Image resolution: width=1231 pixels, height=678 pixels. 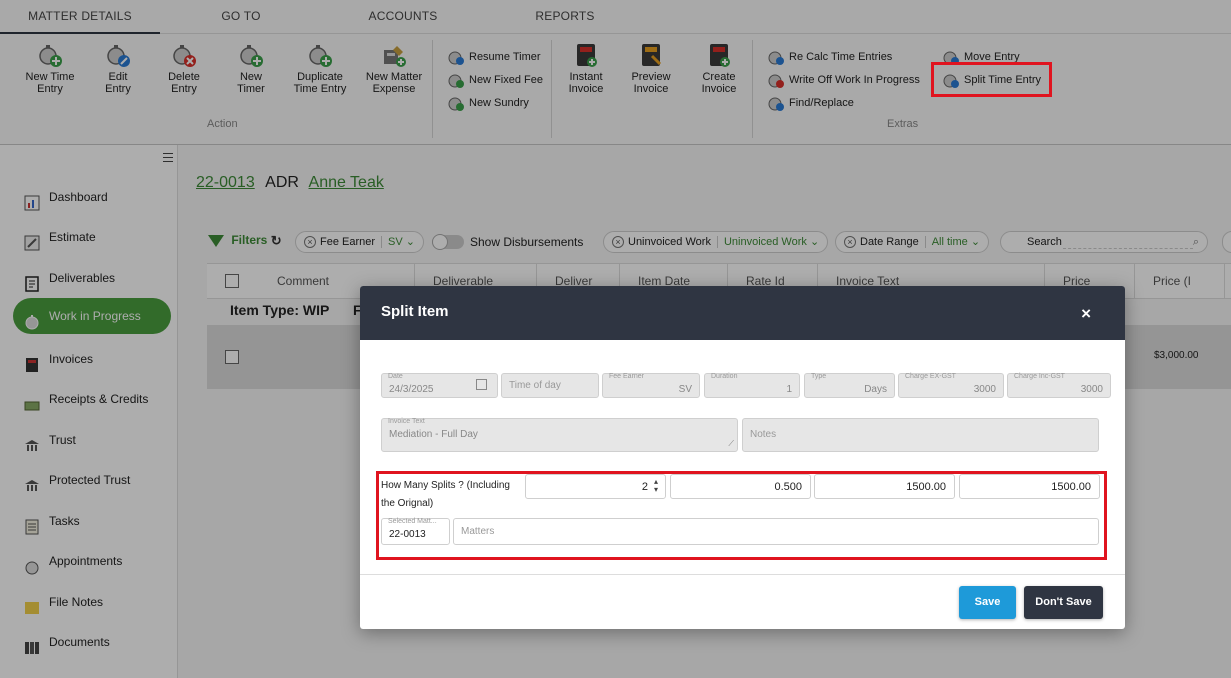 I want to click on field-label: Date, so click(x=395, y=376).